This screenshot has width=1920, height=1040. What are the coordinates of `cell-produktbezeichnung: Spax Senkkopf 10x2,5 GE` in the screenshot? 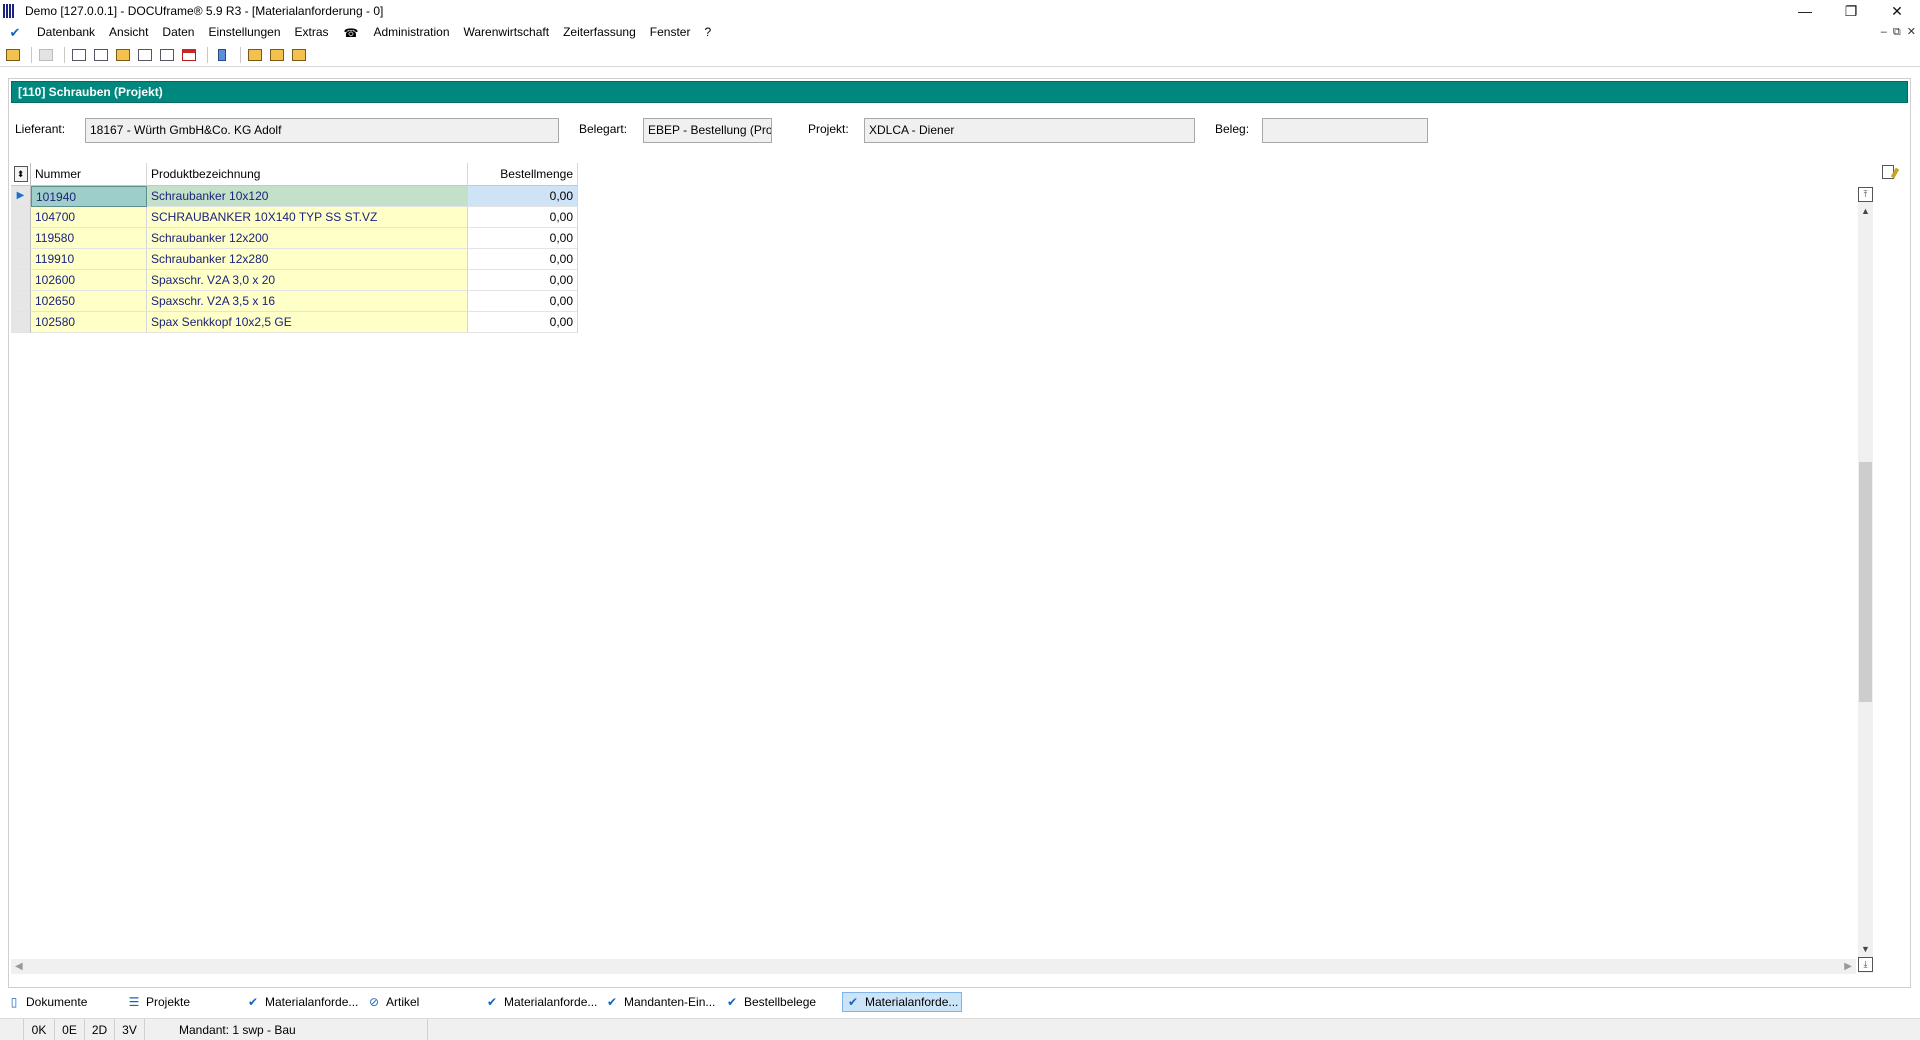 It's located at (307, 322).